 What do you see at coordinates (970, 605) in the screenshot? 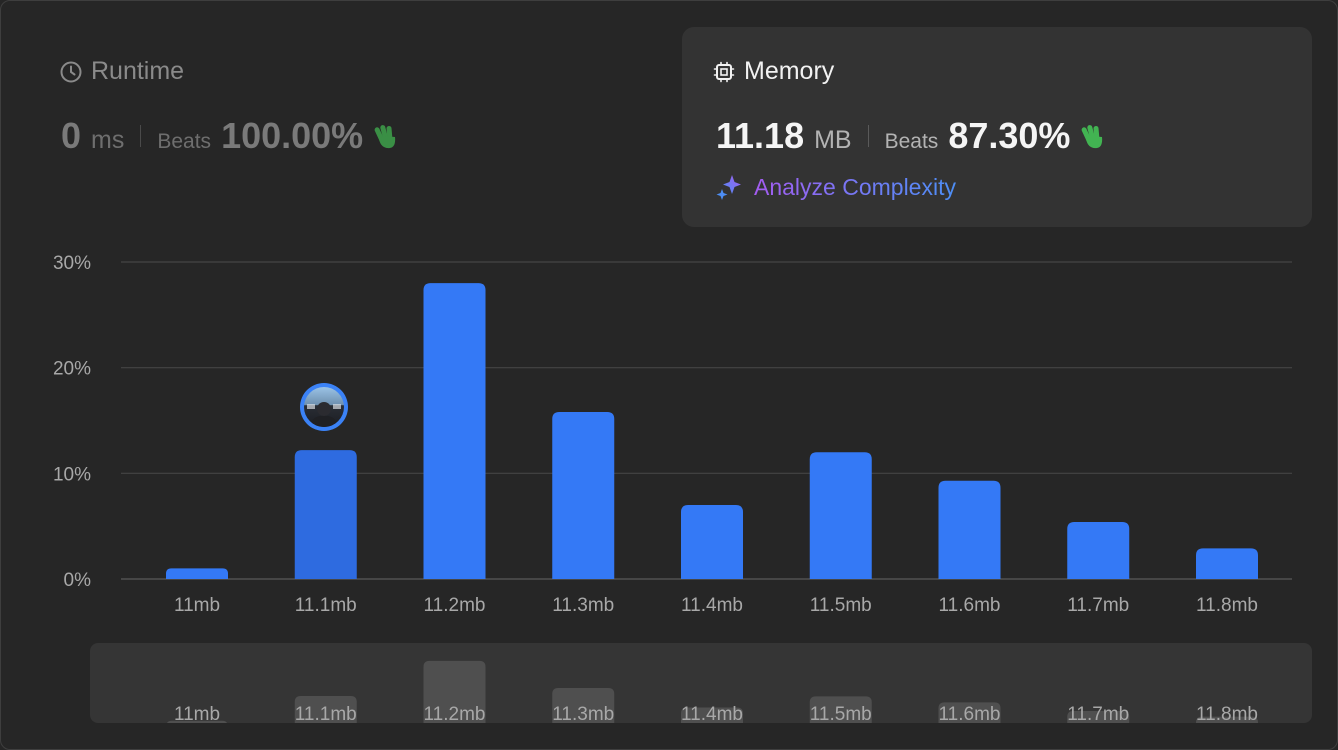
I see `x-tick-label: 11.6mb` at bounding box center [970, 605].